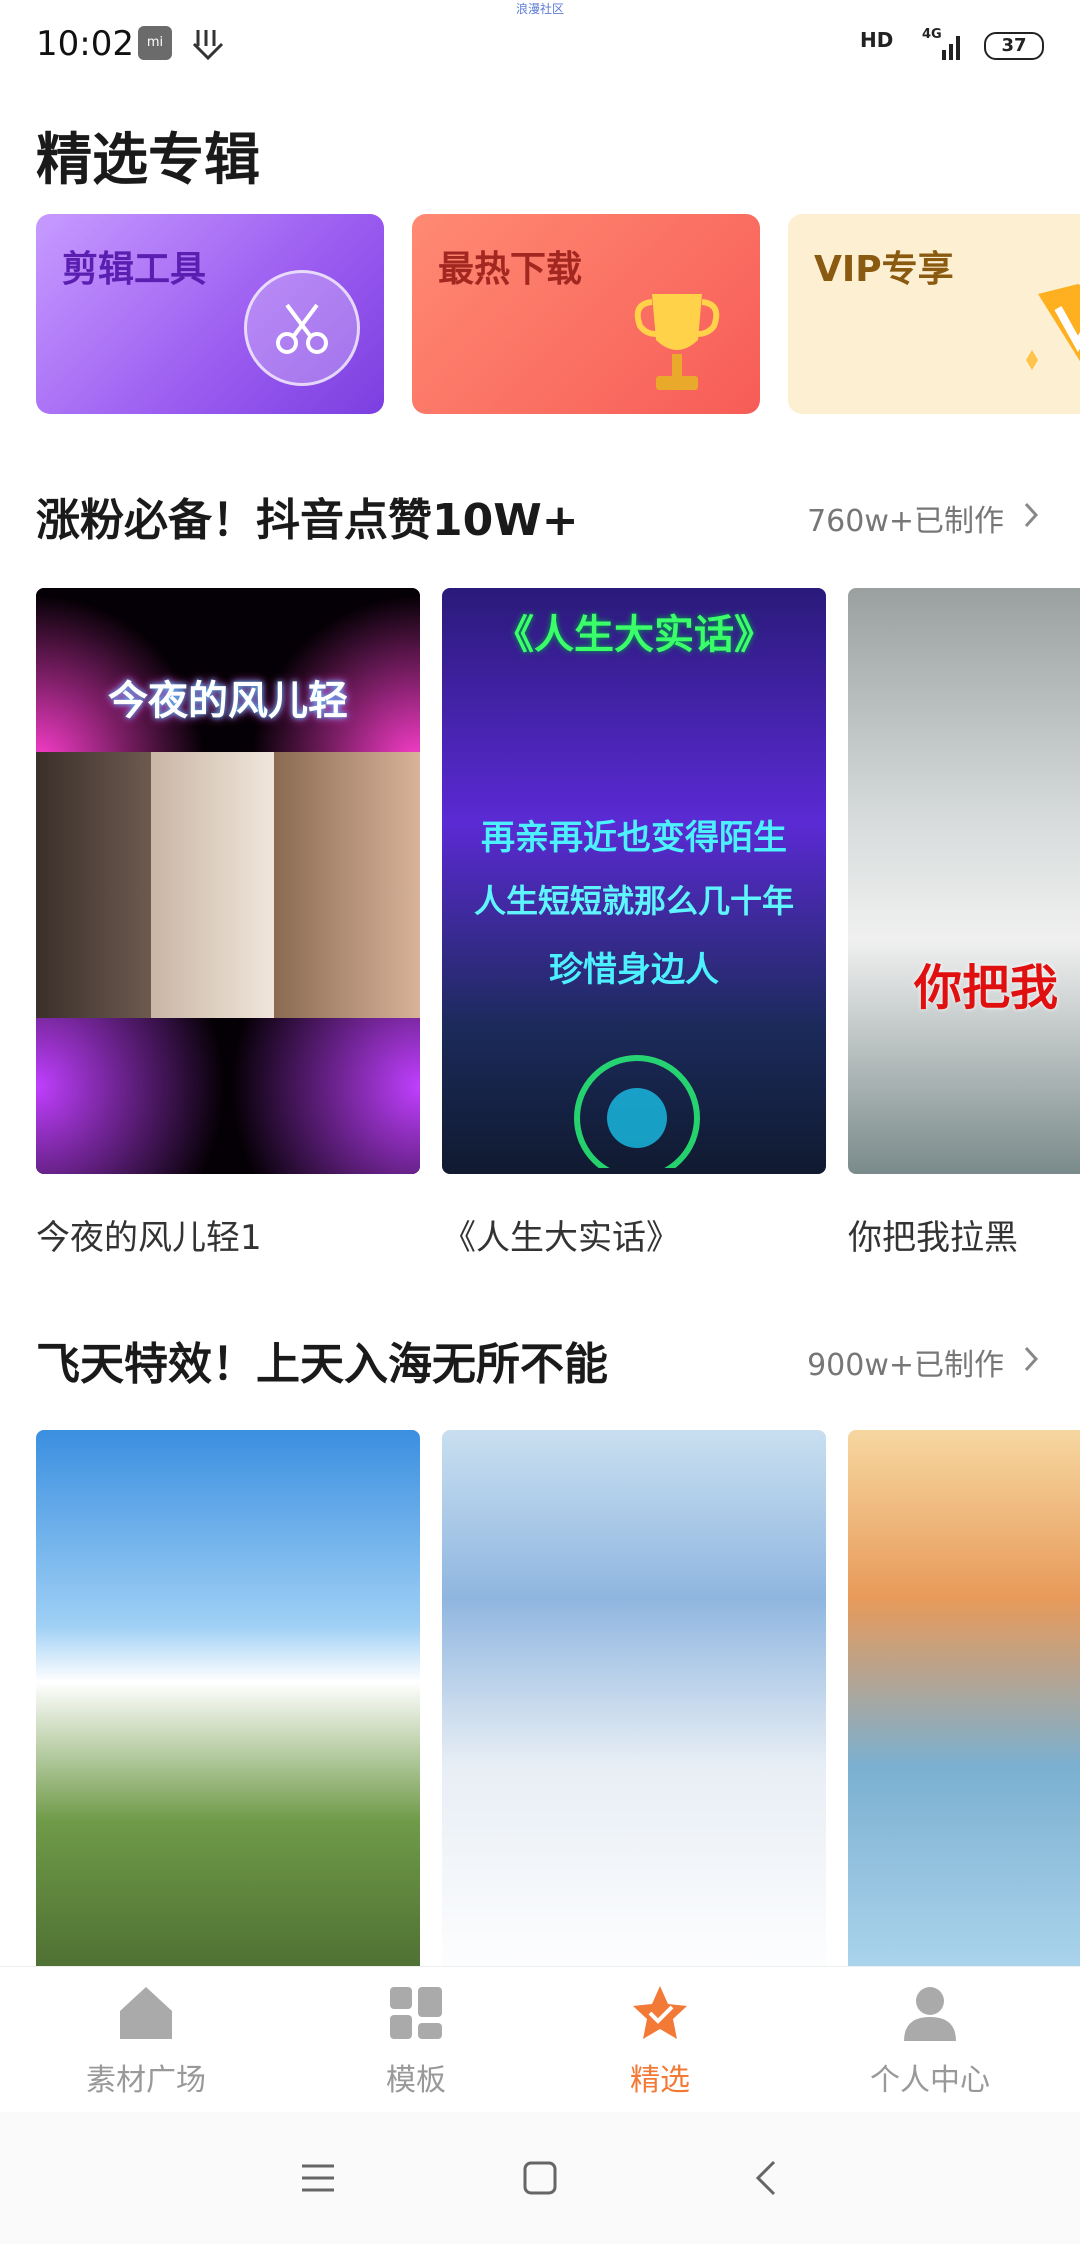 The width and height of the screenshot is (1080, 2244). I want to click on status-bar: 浪漫社区 10:02 mi HD 4G 37, so click(540, 45).